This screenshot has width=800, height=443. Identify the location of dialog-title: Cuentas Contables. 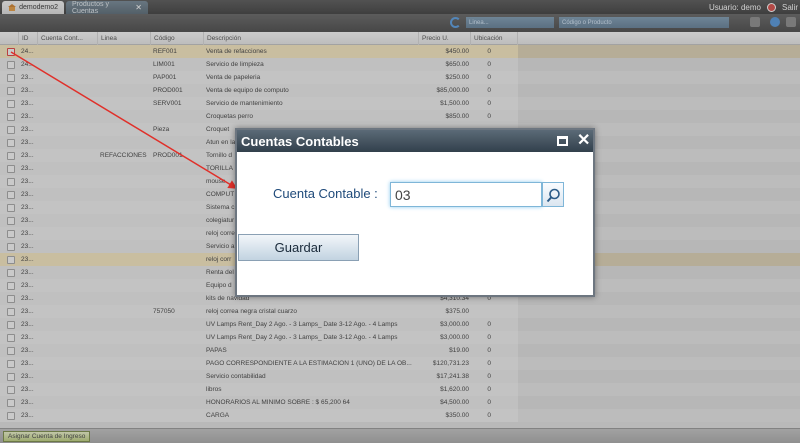
(300, 141).